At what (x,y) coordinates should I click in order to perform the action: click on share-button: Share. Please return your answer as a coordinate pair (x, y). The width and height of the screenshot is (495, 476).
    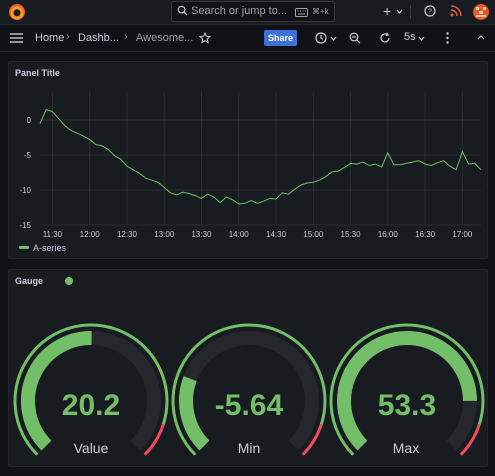
    Looking at the image, I should click on (280, 38).